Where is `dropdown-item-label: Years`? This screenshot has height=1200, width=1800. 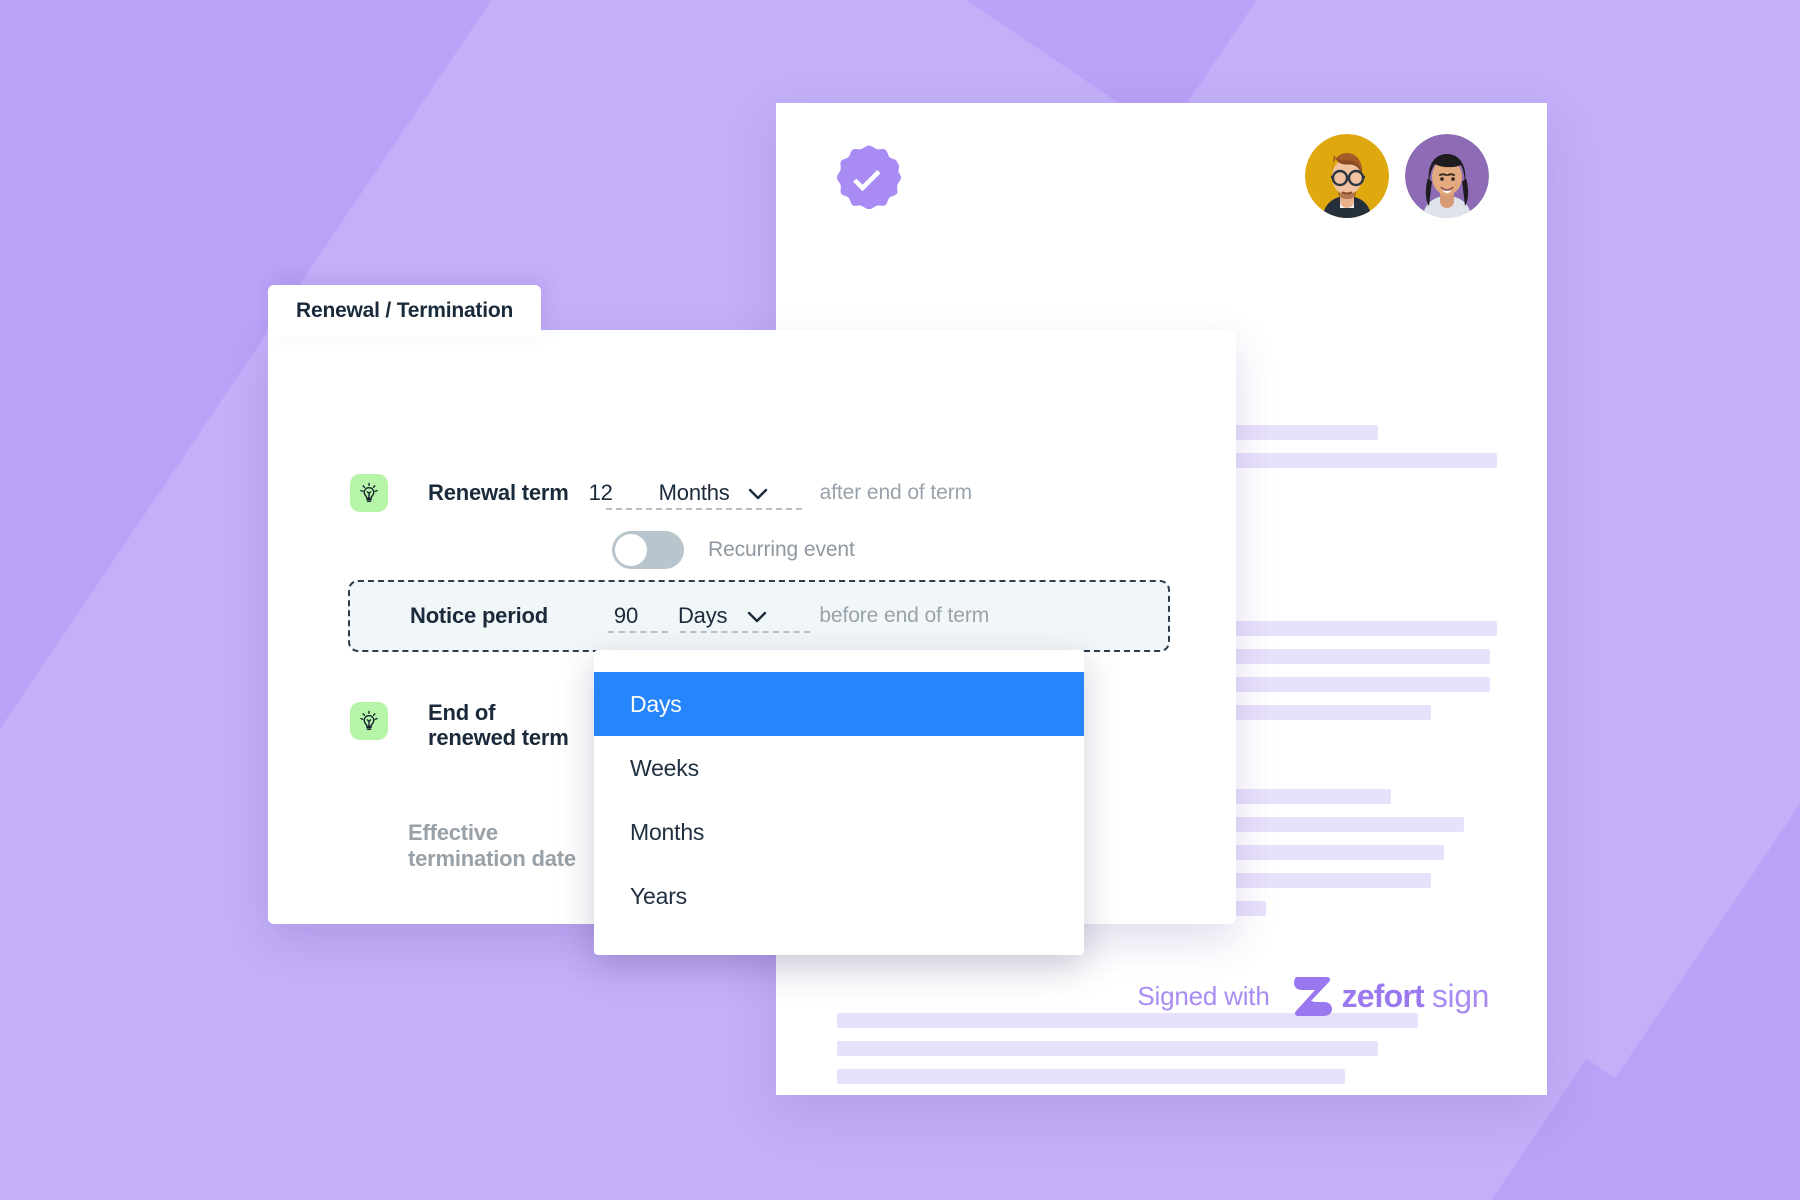 dropdown-item-label: Years is located at coordinates (658, 895).